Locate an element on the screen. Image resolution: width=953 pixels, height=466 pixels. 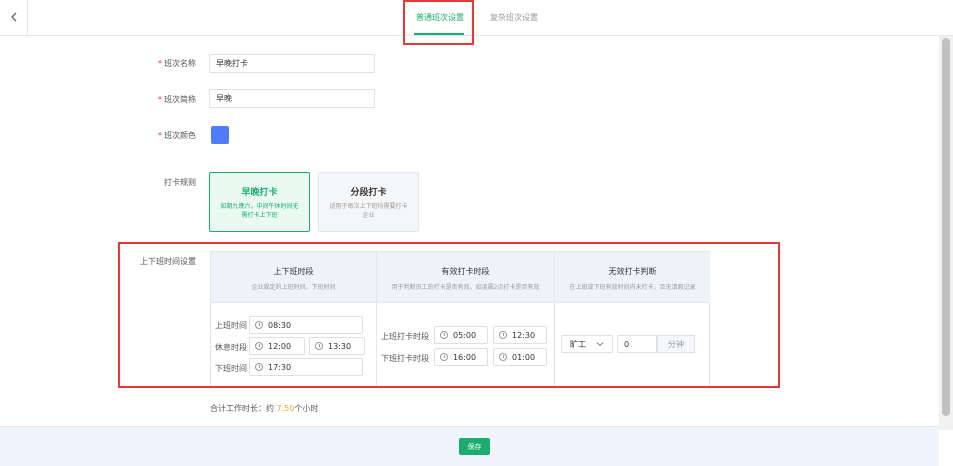
chevron-left-icon is located at coordinates (14, 18).